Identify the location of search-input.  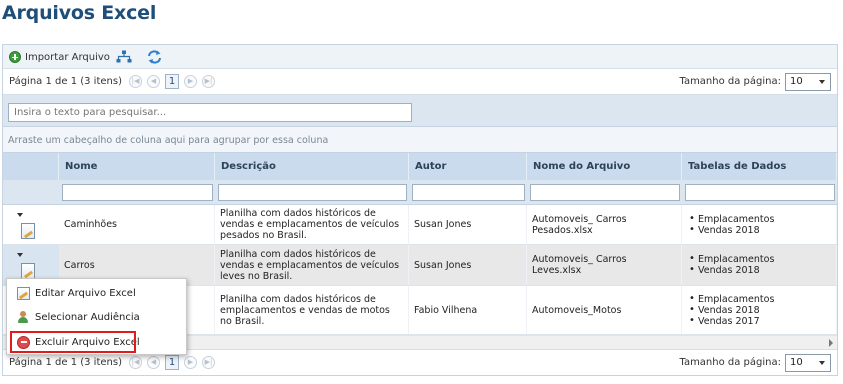
(210, 112).